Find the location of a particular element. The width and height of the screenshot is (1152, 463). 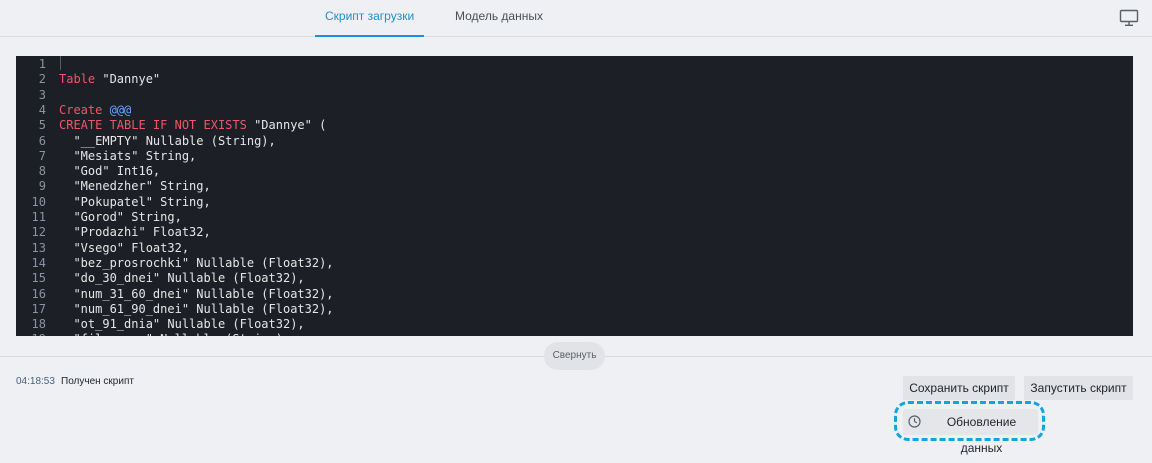

code-line: 2 Table "Dannye" is located at coordinates (88, 79).